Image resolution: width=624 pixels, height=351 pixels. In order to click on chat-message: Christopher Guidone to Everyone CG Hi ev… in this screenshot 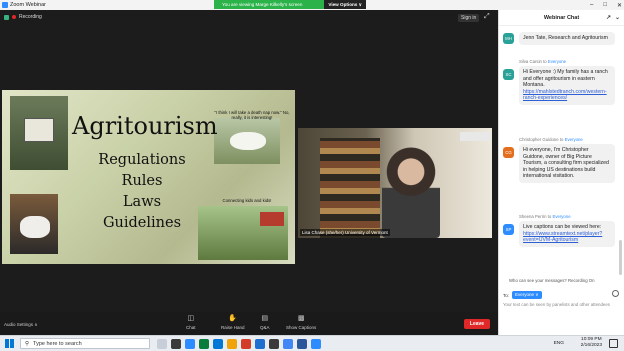, I will do `click(559, 160)`.